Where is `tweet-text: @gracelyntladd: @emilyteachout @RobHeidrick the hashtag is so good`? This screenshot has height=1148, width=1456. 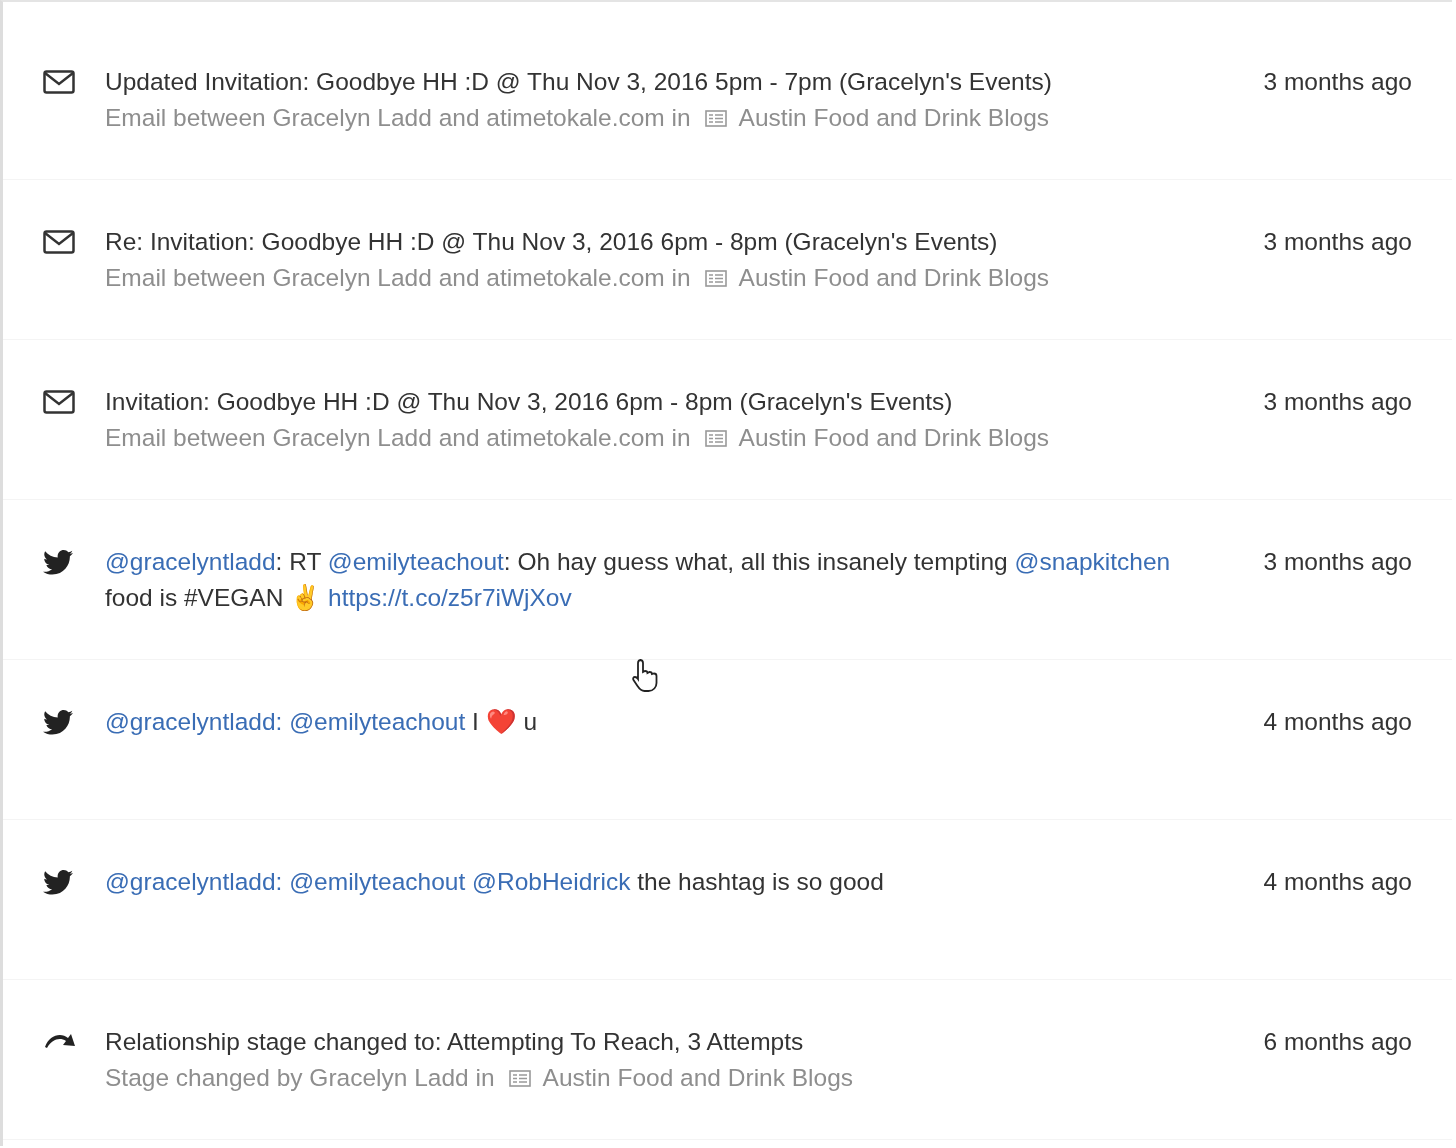
tweet-text: @gracelyntladd: @emilyteachout @RobHeidrick the hashtag is so good is located at coordinates (495, 882).